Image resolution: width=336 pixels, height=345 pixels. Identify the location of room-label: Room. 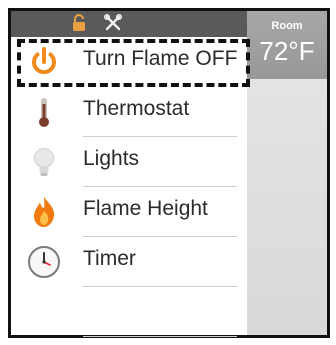
(287, 26).